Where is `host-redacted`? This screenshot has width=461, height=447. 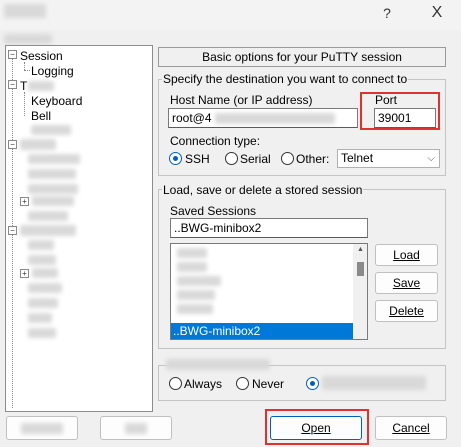
host-redacted is located at coordinates (275, 118).